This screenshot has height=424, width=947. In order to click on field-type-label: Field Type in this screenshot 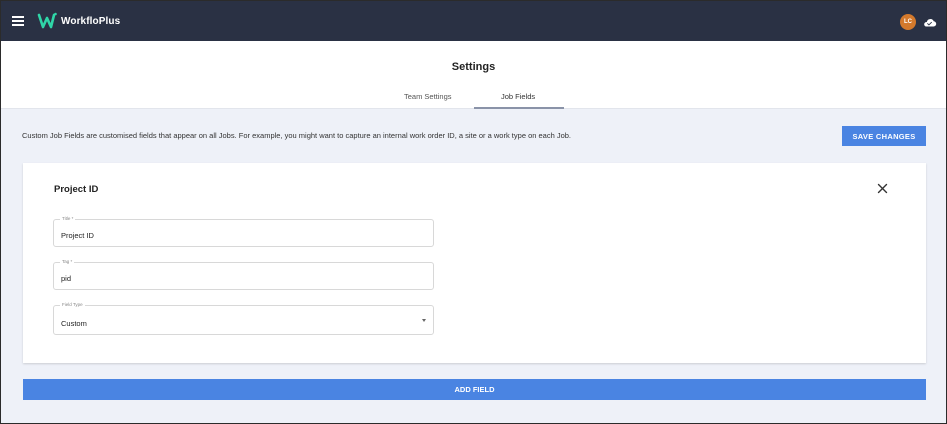, I will do `click(72, 304)`.